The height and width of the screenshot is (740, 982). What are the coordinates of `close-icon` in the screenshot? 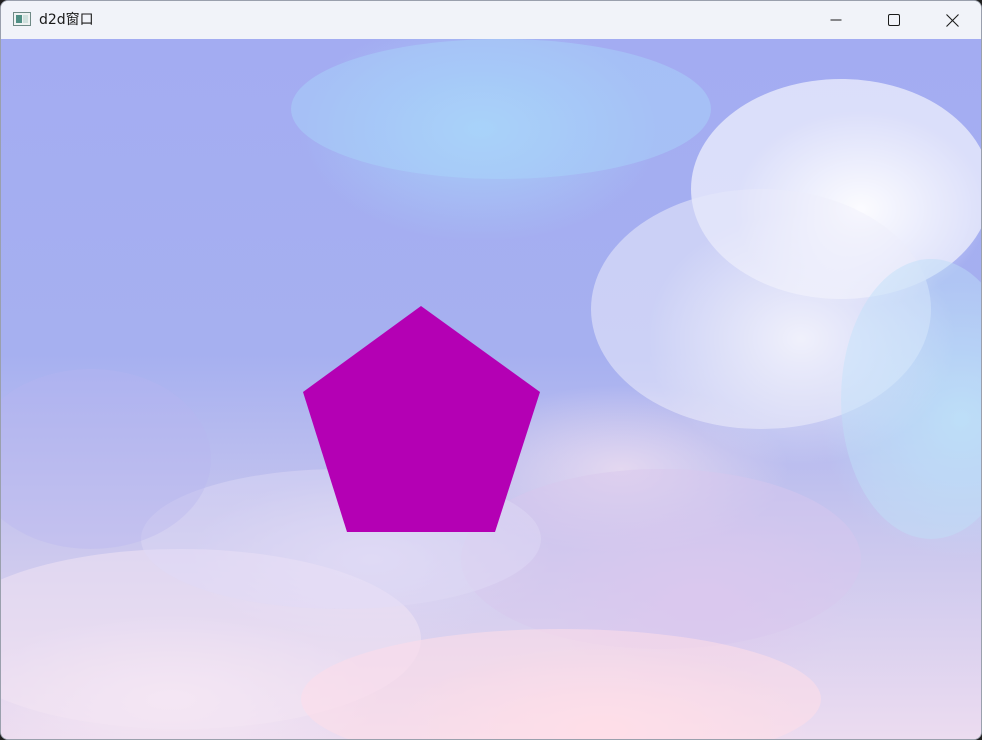 It's located at (952, 20).